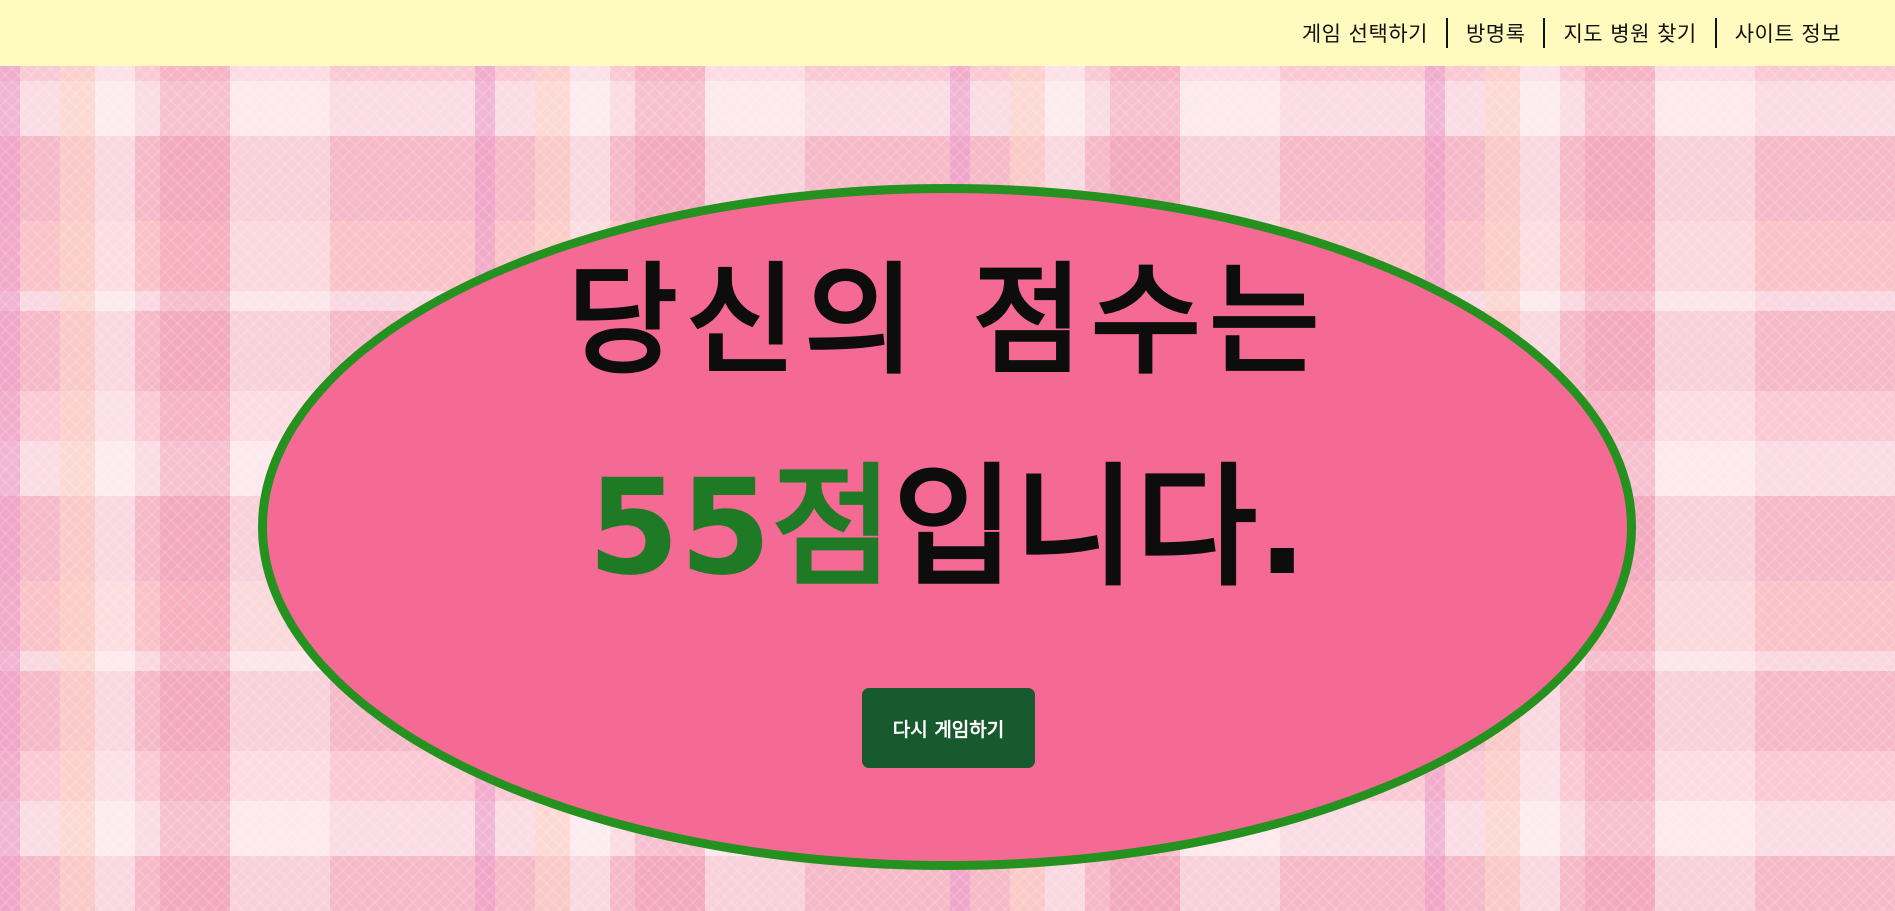  I want to click on nav-menu: 게임 선택하기 방명록 지도 병원 찾기 사이트 정보, so click(1571, 33).